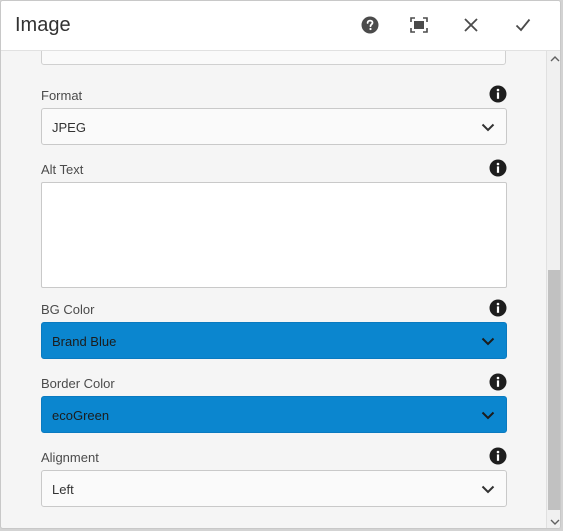 This screenshot has width=563, height=531. I want to click on format-select: JPEG, so click(274, 126).